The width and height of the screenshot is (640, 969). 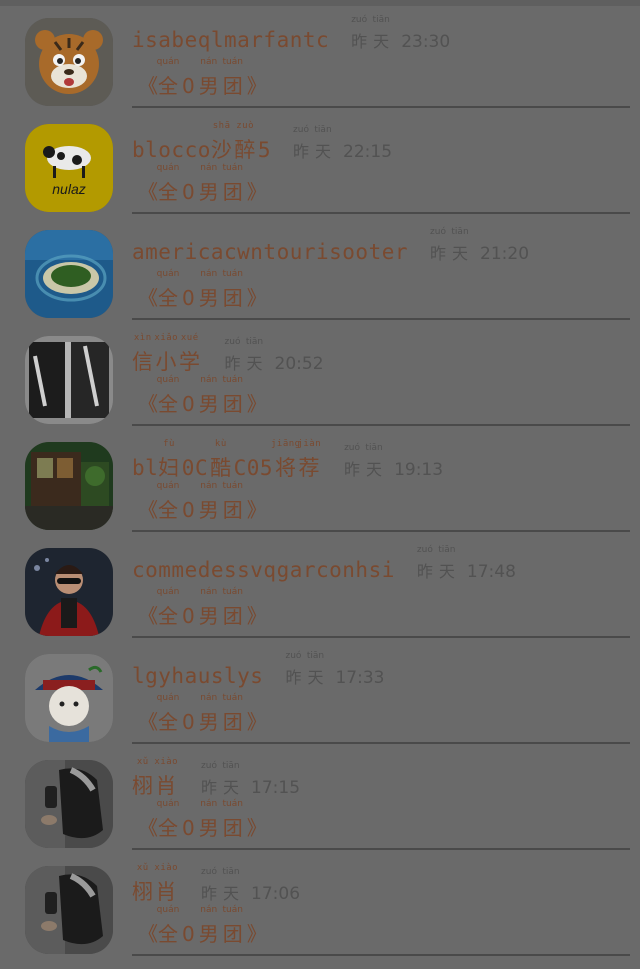 I want to click on pinyin-annotation: nán, so click(x=209, y=486).